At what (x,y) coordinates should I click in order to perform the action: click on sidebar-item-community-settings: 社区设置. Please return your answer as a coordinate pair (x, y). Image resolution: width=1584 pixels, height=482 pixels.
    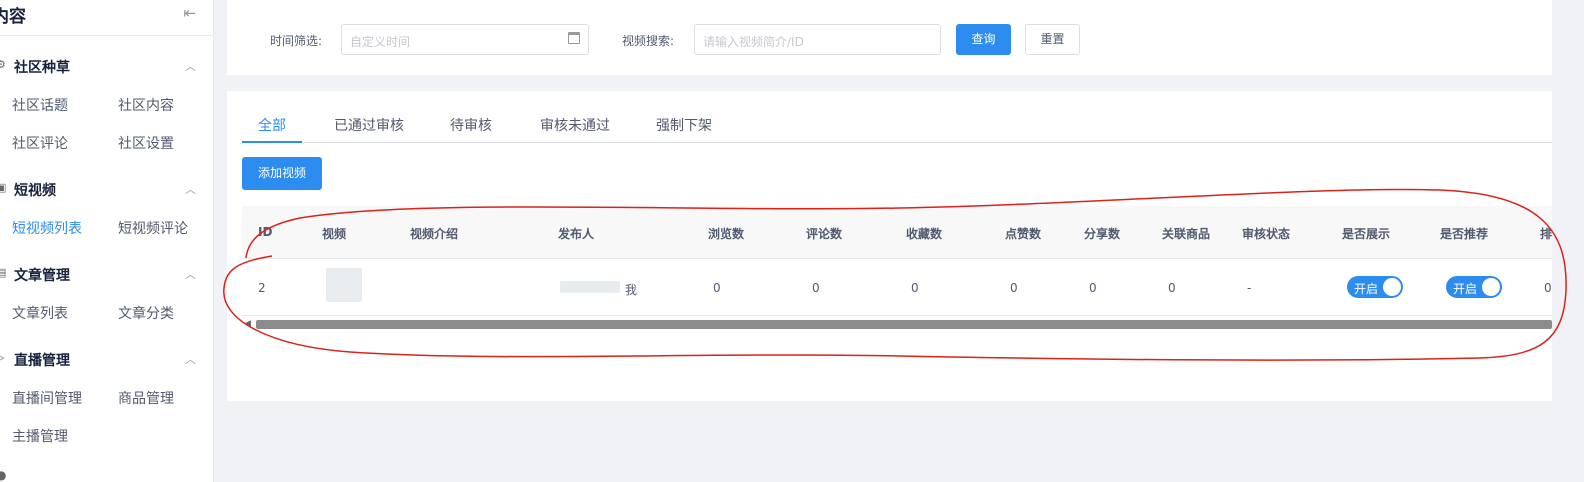
    Looking at the image, I should click on (146, 143).